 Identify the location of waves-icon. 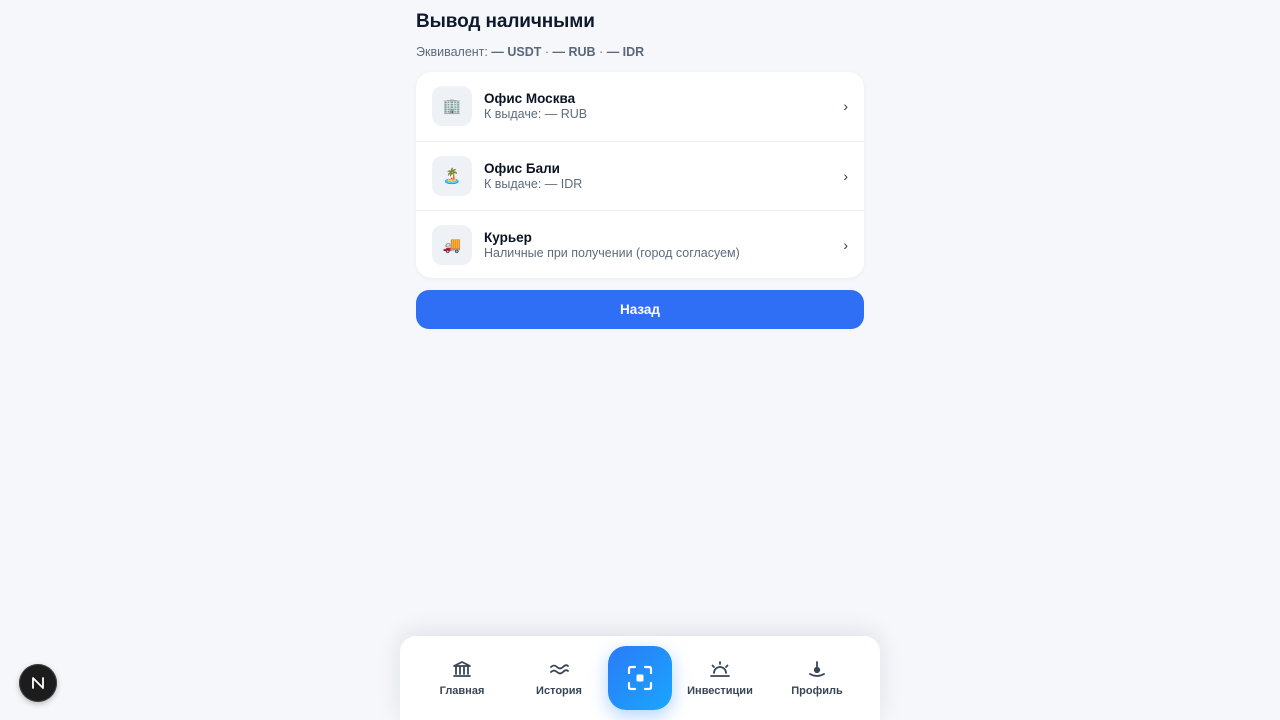
(559, 669).